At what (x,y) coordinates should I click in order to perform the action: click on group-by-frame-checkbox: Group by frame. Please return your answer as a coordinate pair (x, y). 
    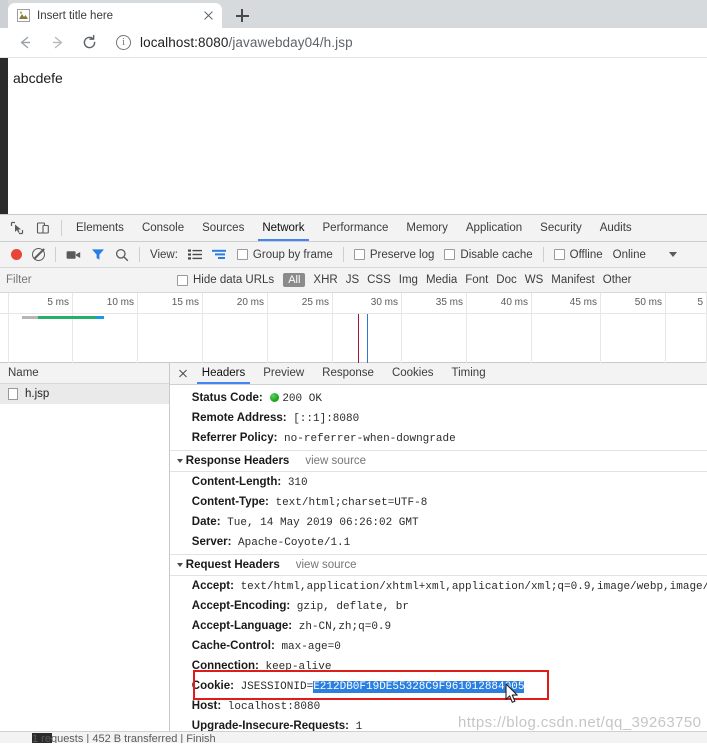
    Looking at the image, I should click on (285, 255).